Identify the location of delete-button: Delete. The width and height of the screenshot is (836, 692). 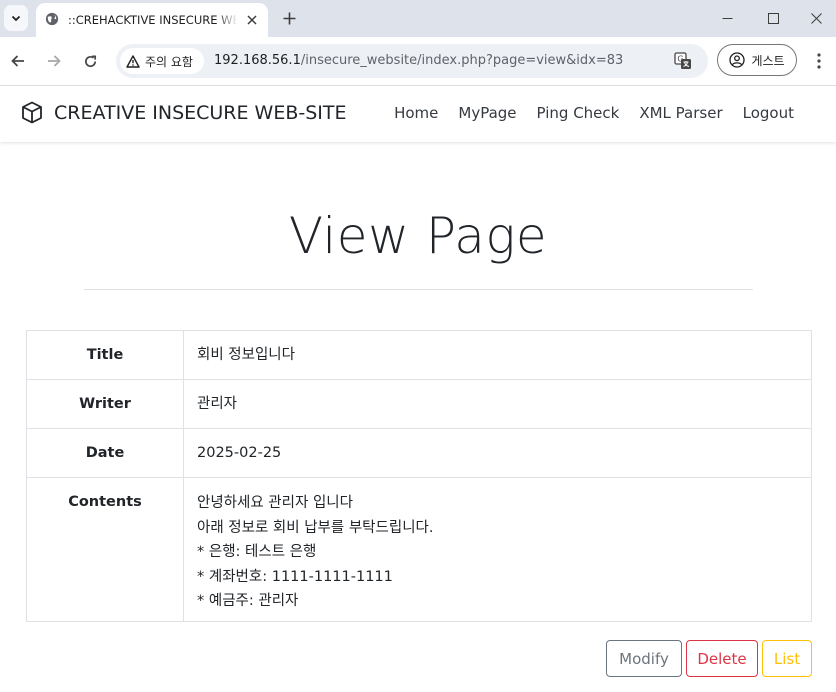
(722, 658).